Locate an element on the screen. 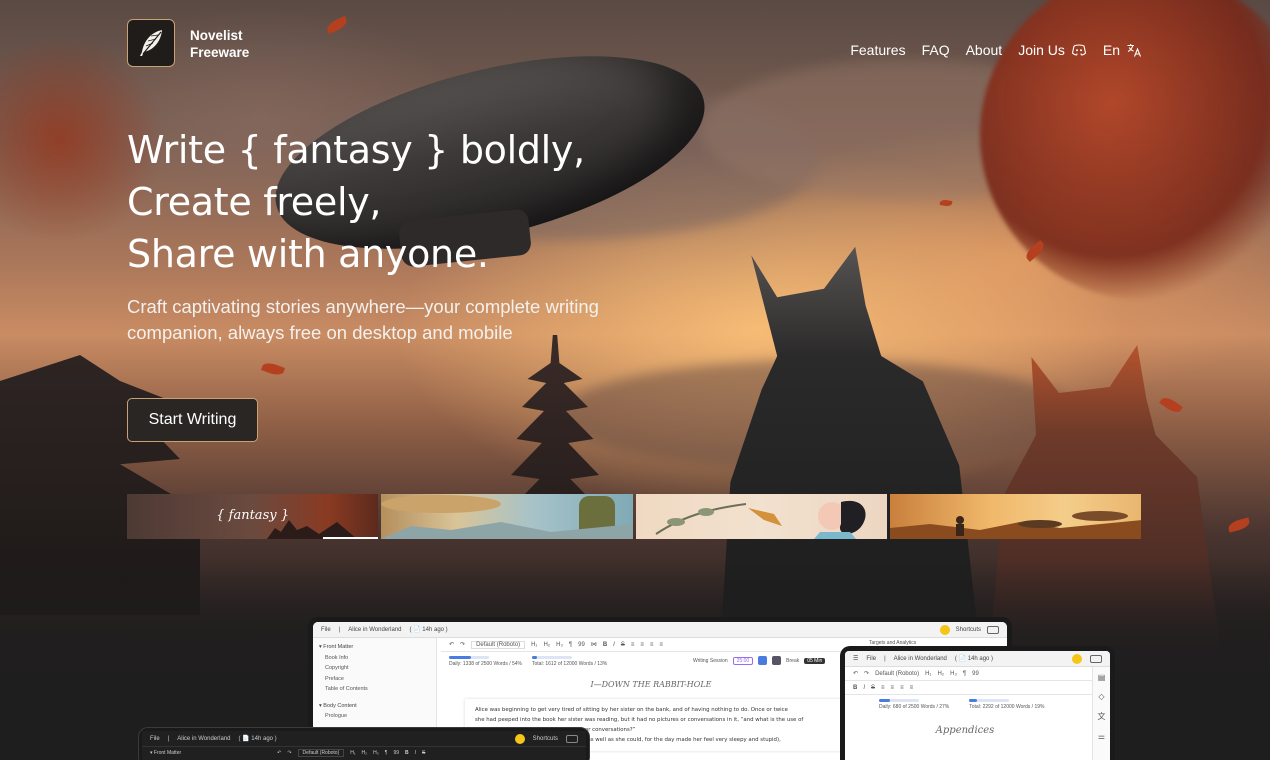 The image size is (1270, 760). top-nav: Features FAQ About Join Us En is located at coordinates (996, 50).